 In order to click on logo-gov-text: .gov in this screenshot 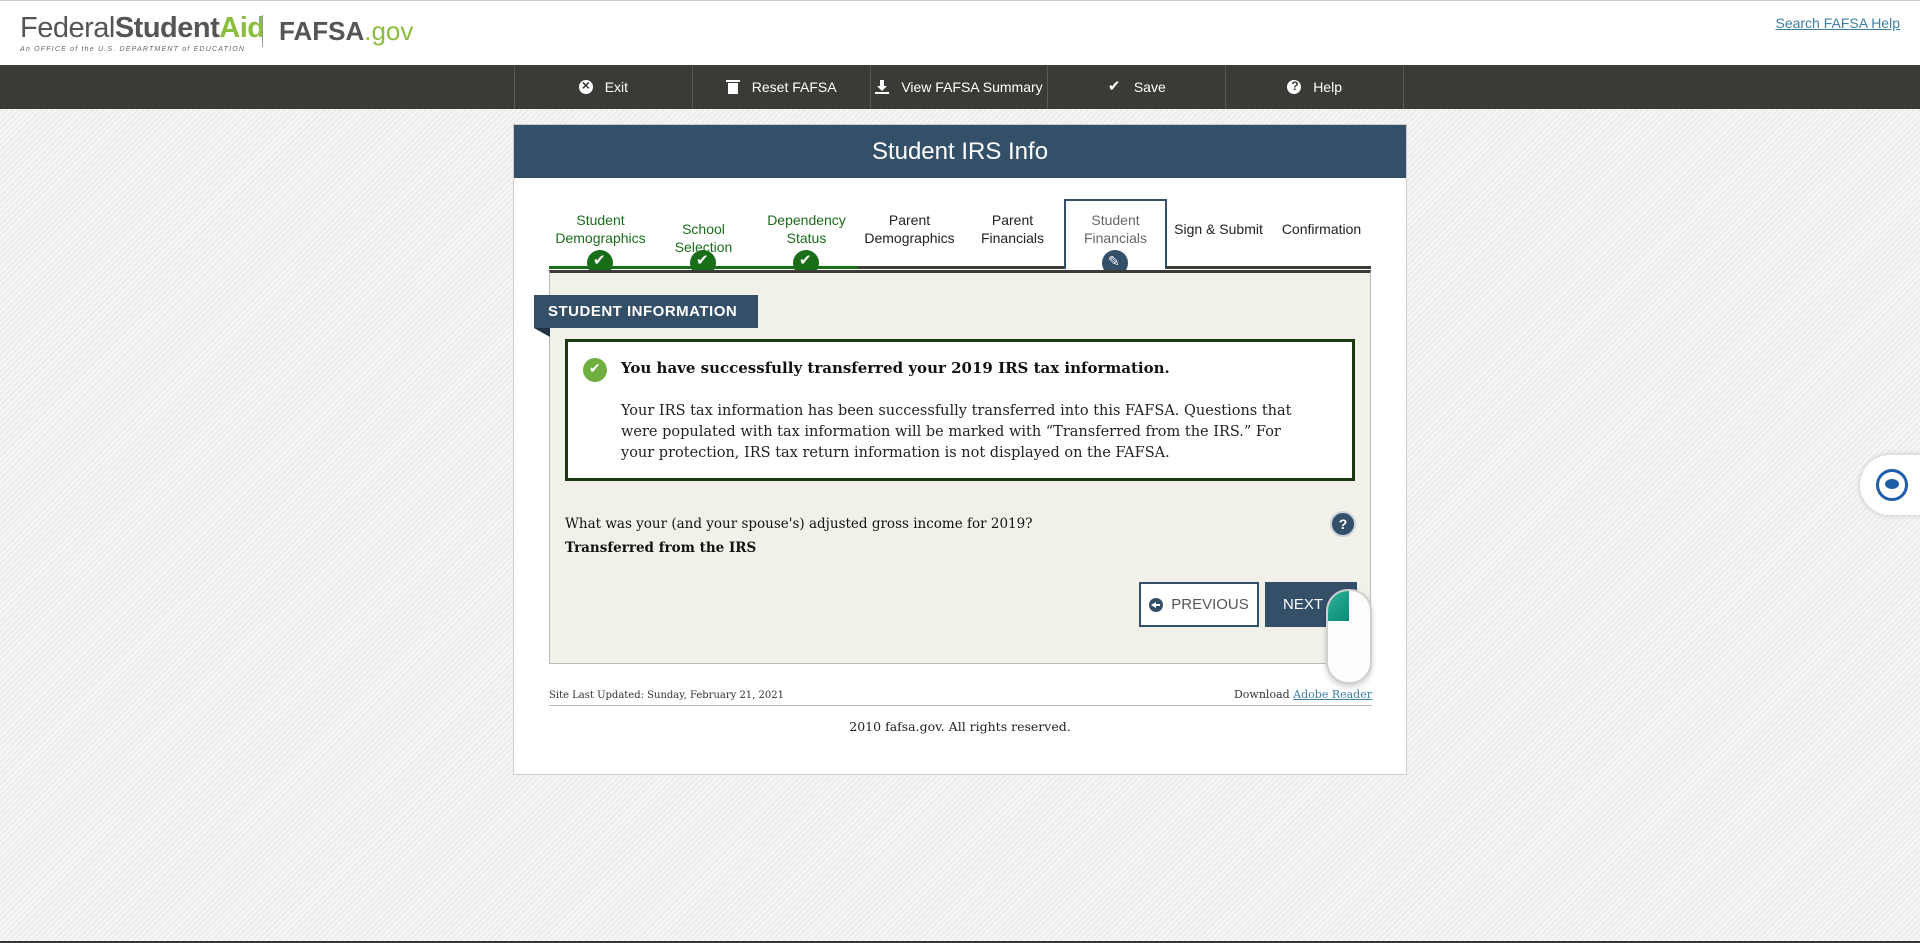, I will do `click(389, 31)`.